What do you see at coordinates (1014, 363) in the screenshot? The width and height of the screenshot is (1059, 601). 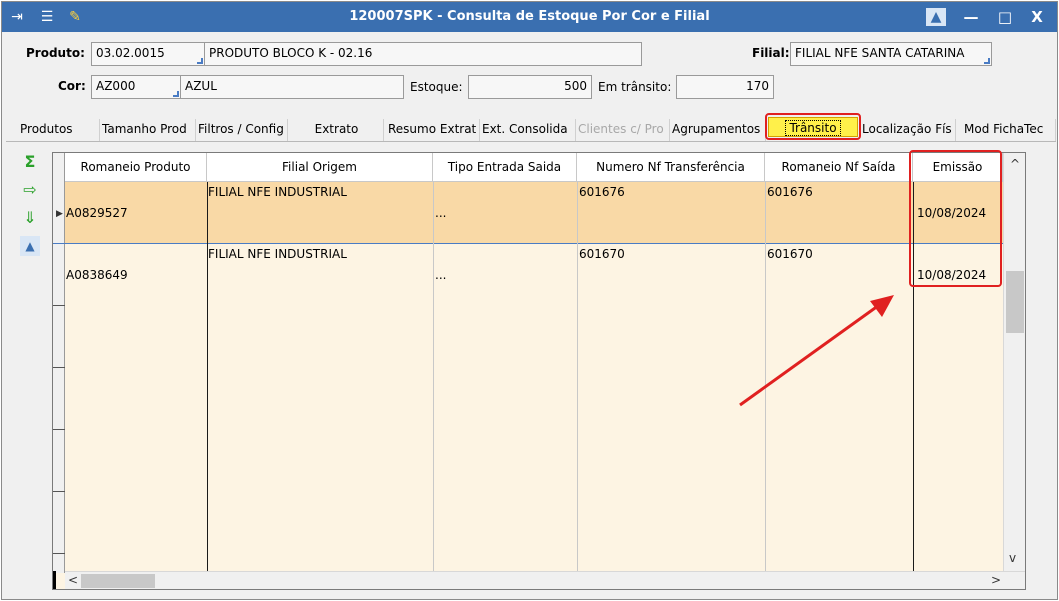 I see `vertical-scrollbar: ^ v` at bounding box center [1014, 363].